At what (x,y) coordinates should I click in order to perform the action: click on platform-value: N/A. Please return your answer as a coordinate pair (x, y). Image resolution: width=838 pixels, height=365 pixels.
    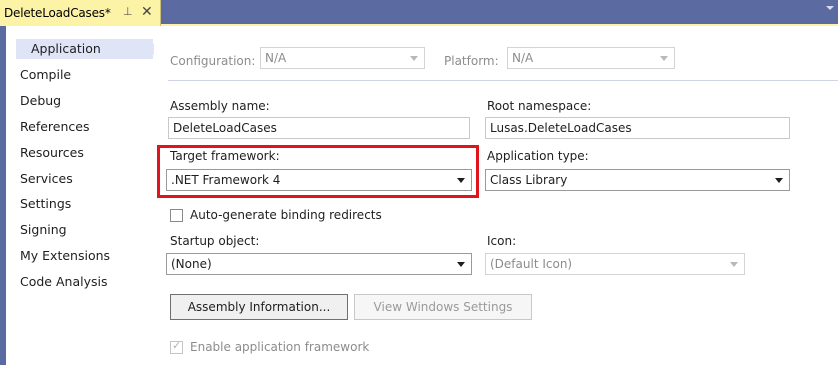
    Looking at the image, I should click on (523, 58).